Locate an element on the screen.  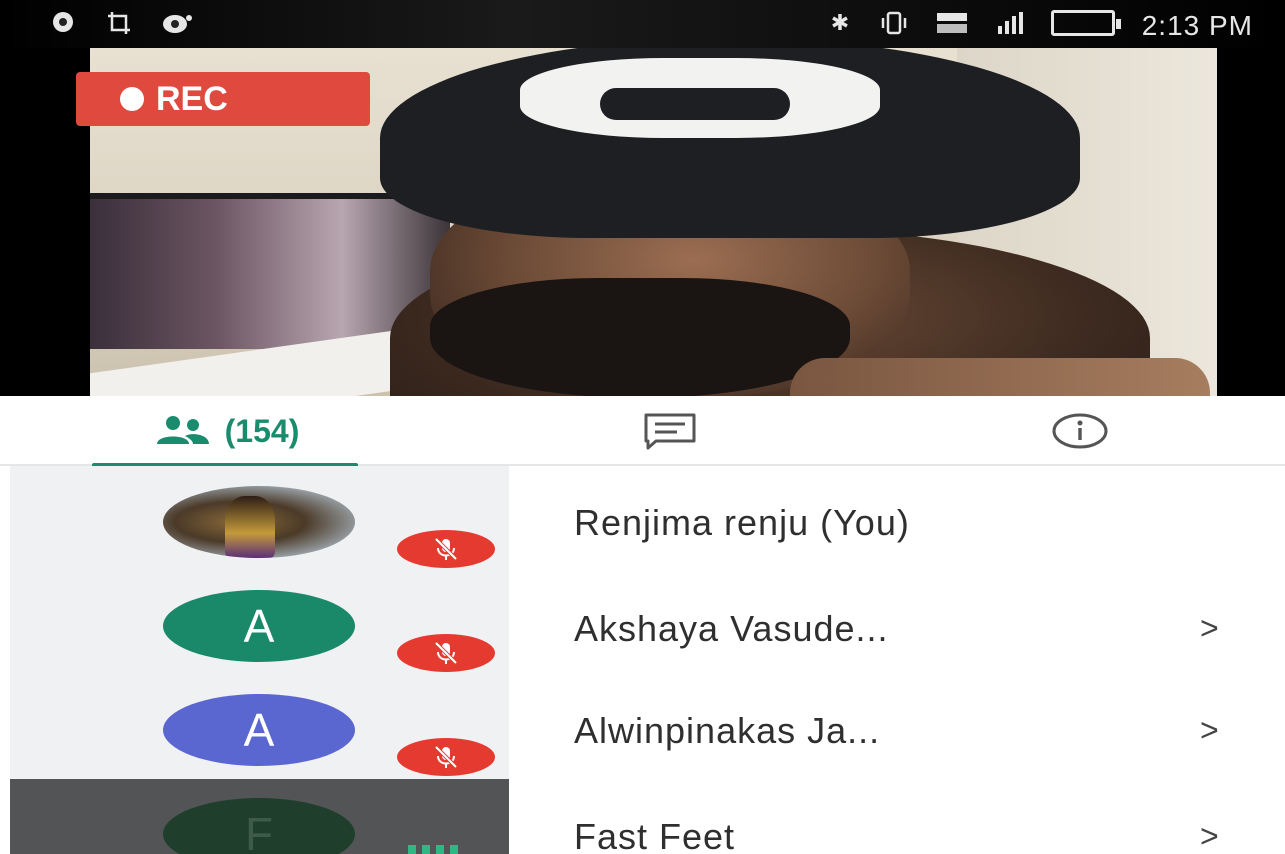
participant-name: Fast Feet is located at coordinates (655, 835).